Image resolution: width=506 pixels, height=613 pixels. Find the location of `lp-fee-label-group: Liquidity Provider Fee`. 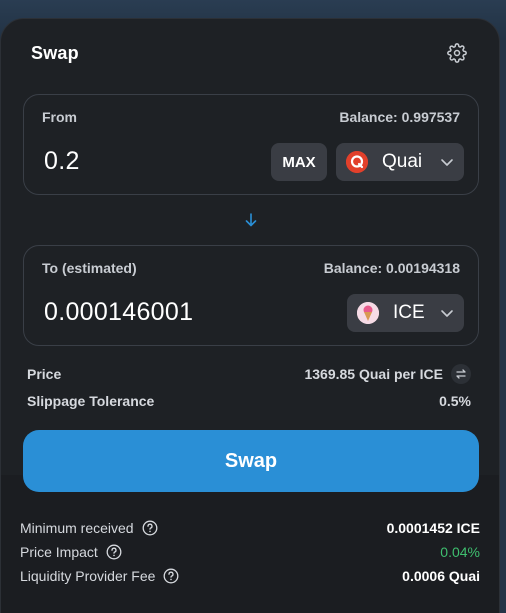

lp-fee-label-group: Liquidity Provider Fee is located at coordinates (99, 576).